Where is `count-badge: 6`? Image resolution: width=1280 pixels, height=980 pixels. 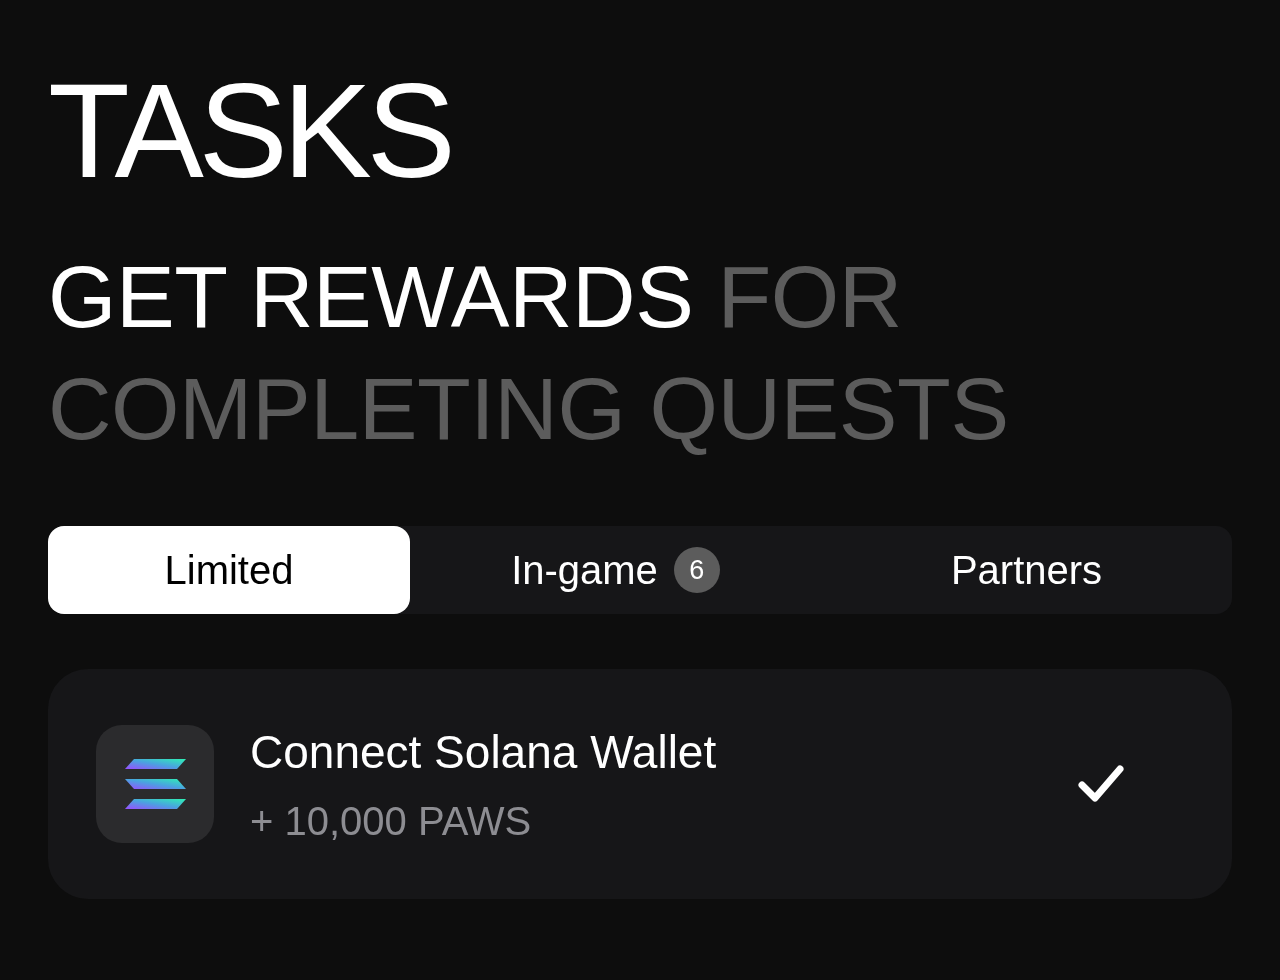 count-badge: 6 is located at coordinates (696, 570).